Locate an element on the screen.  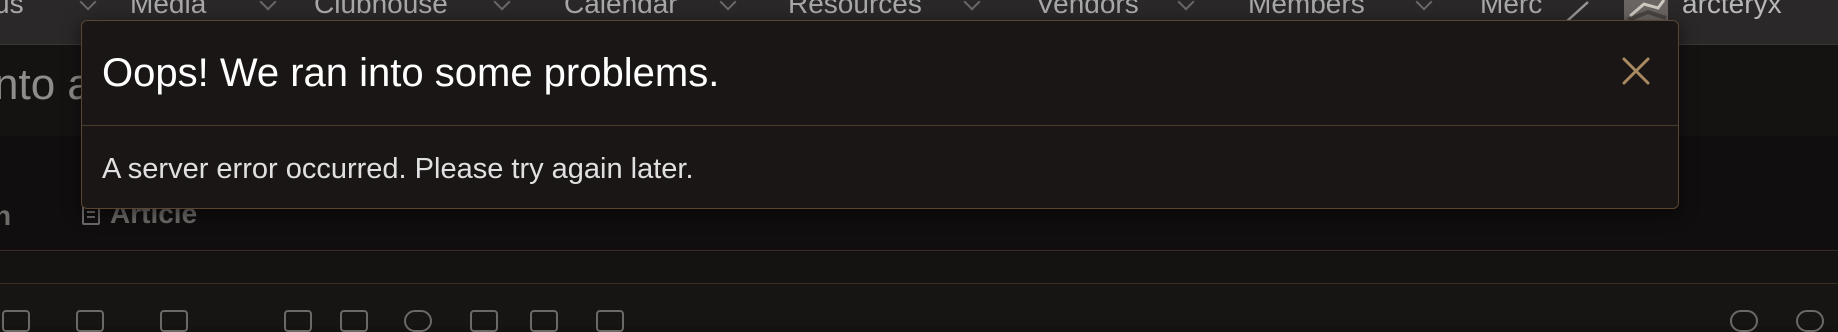
divider is located at coordinates (919, 250).